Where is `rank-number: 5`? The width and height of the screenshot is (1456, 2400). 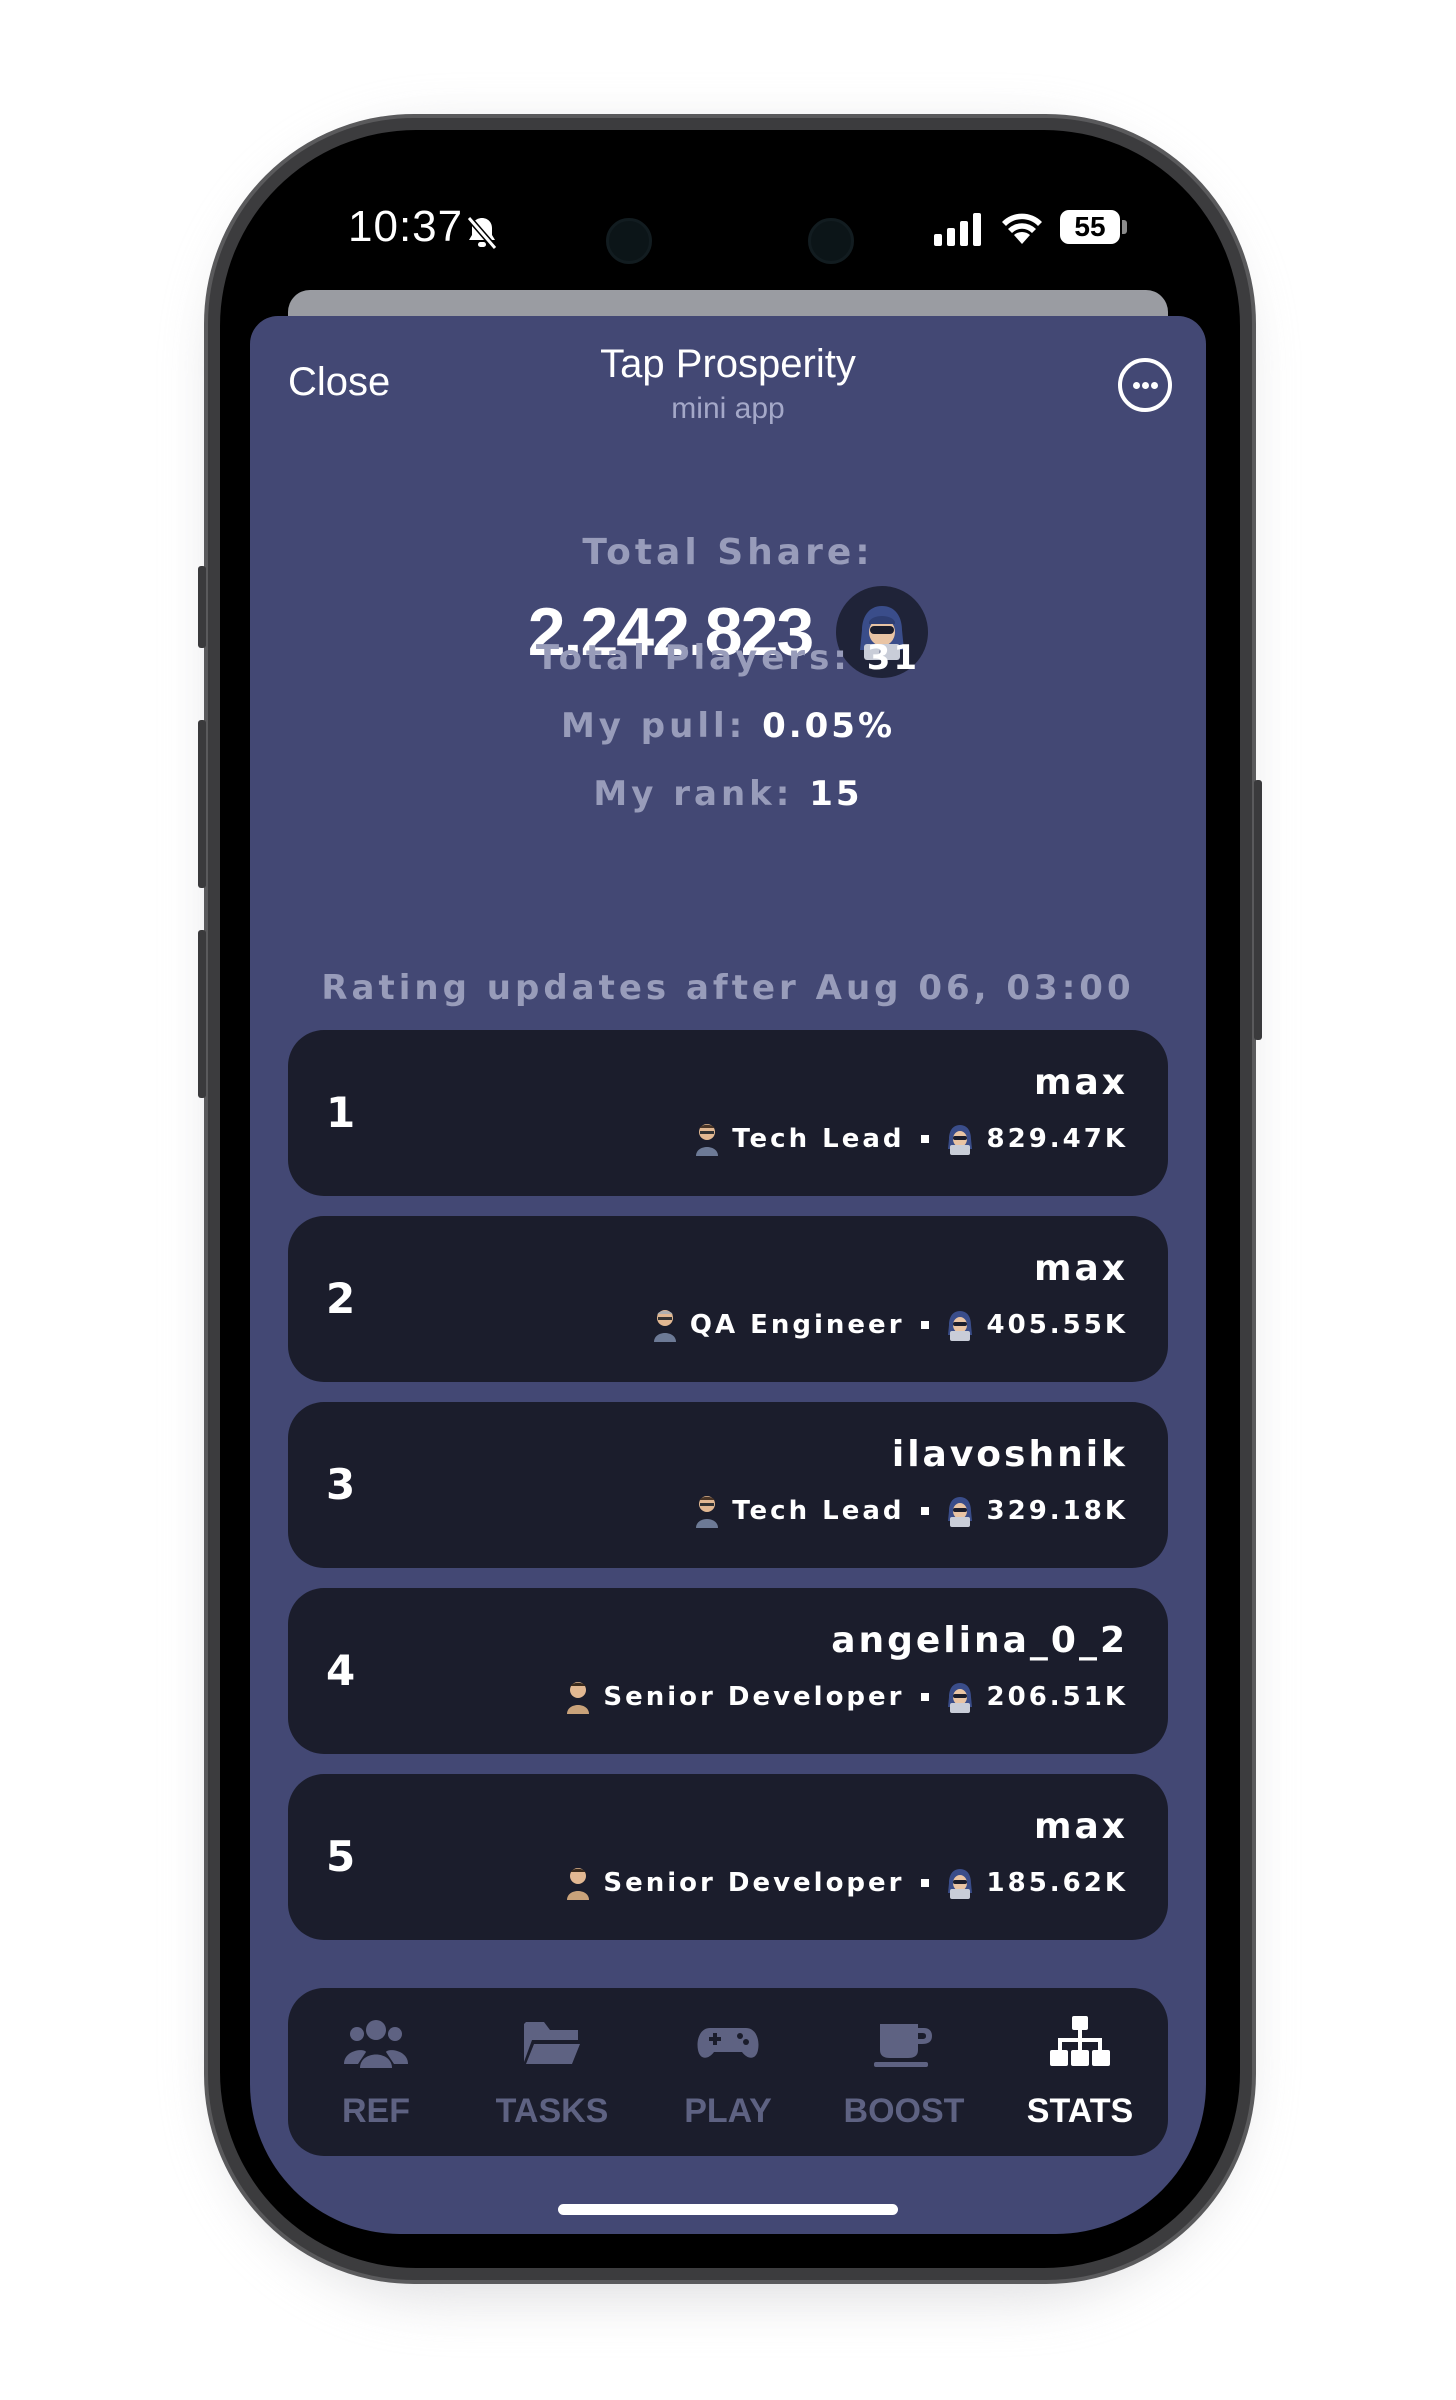 rank-number: 5 is located at coordinates (341, 1856).